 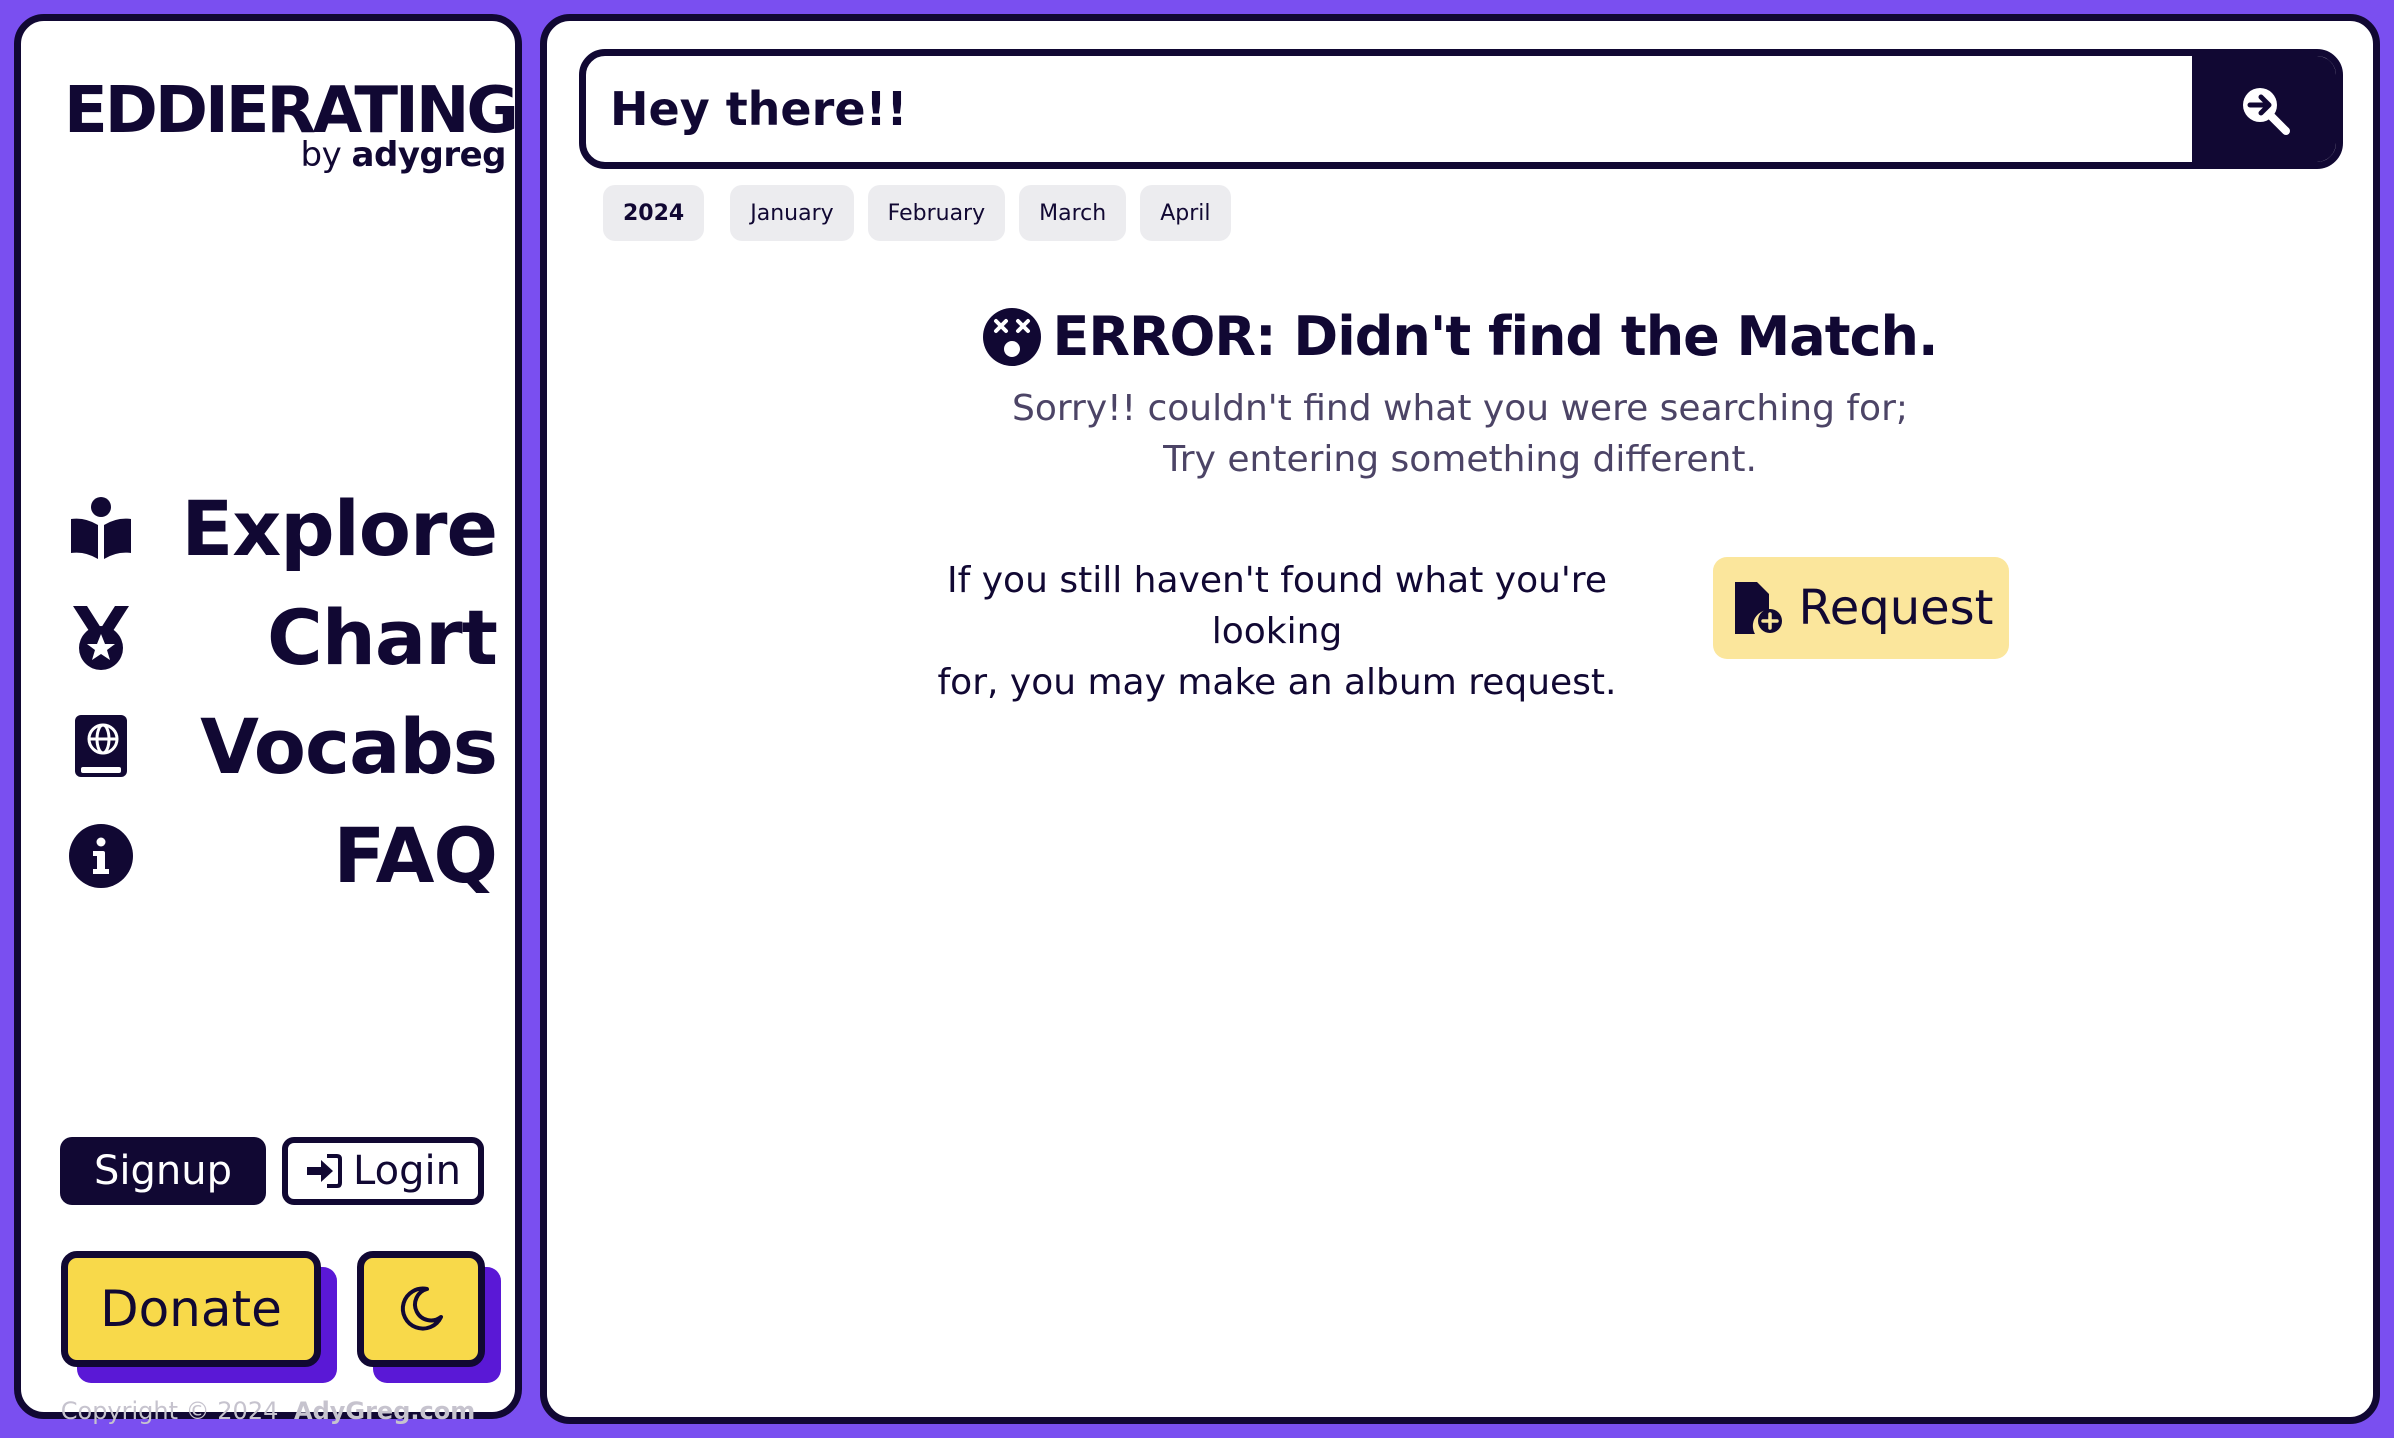 I want to click on login-label: Login, so click(x=407, y=1171).